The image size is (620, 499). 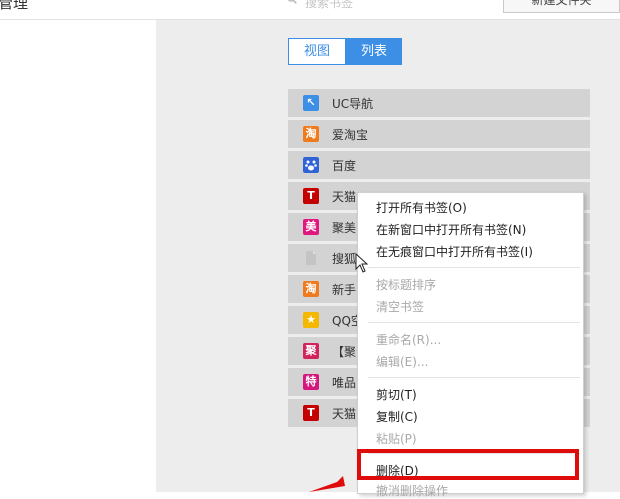 I want to click on menu-copy: 复制(C), so click(x=397, y=416).